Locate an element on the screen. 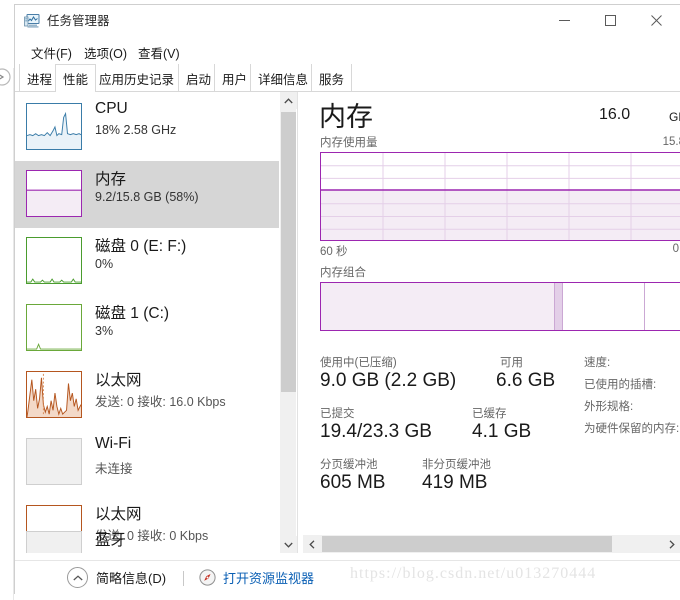 This screenshot has width=680, height=600. chevron-up-circle is located at coordinates (77, 577).